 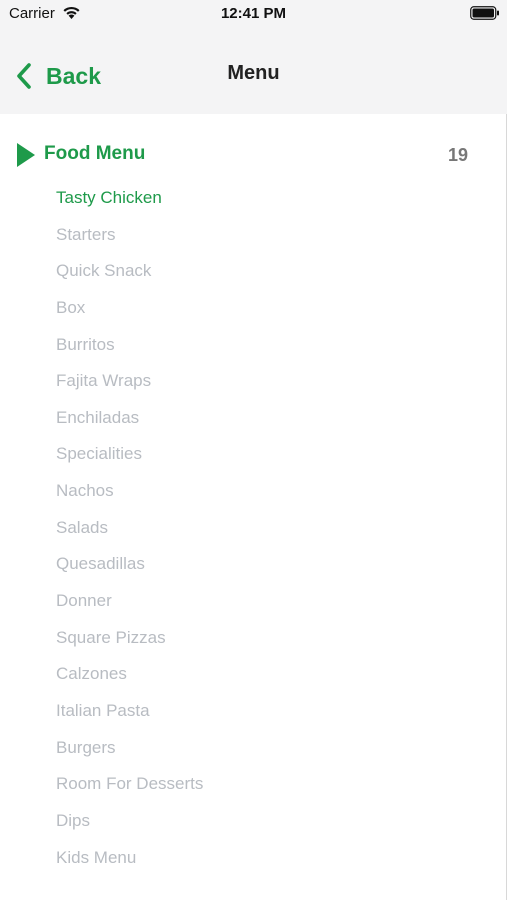 I want to click on page-title: Menu, so click(x=253, y=73).